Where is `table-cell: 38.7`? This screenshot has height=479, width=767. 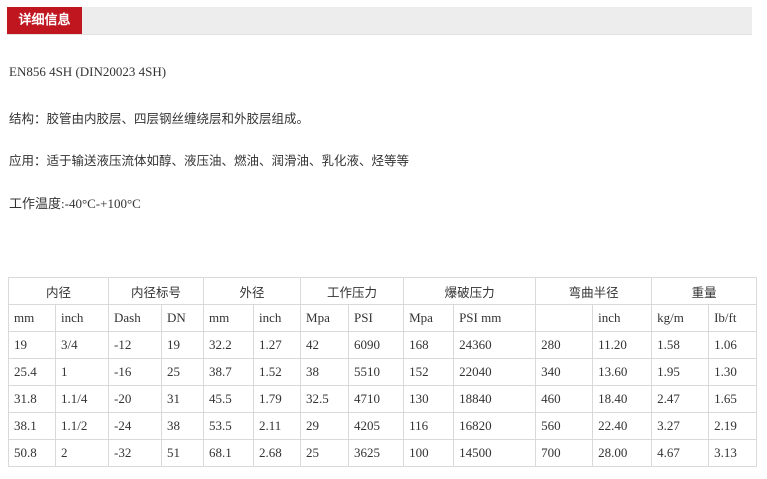 table-cell: 38.7 is located at coordinates (229, 372).